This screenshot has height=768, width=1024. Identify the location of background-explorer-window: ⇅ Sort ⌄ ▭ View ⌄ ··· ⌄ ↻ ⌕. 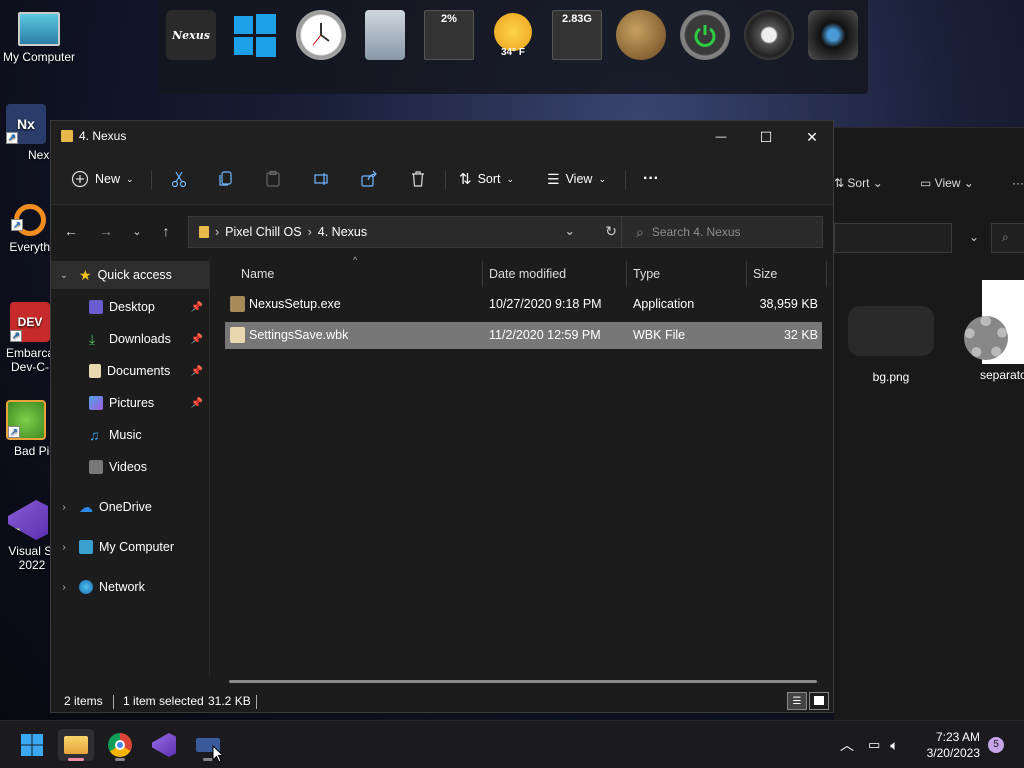
(929, 423).